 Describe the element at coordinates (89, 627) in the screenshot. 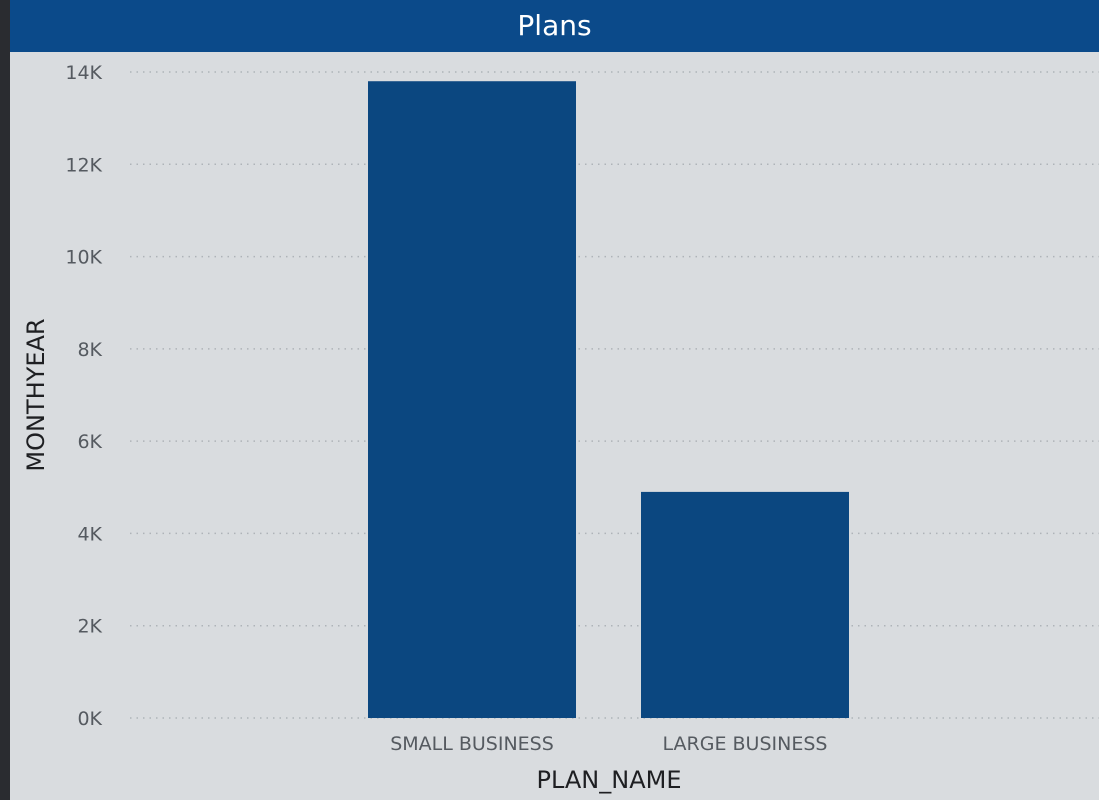

I see `y-tick-label: 2K` at that location.